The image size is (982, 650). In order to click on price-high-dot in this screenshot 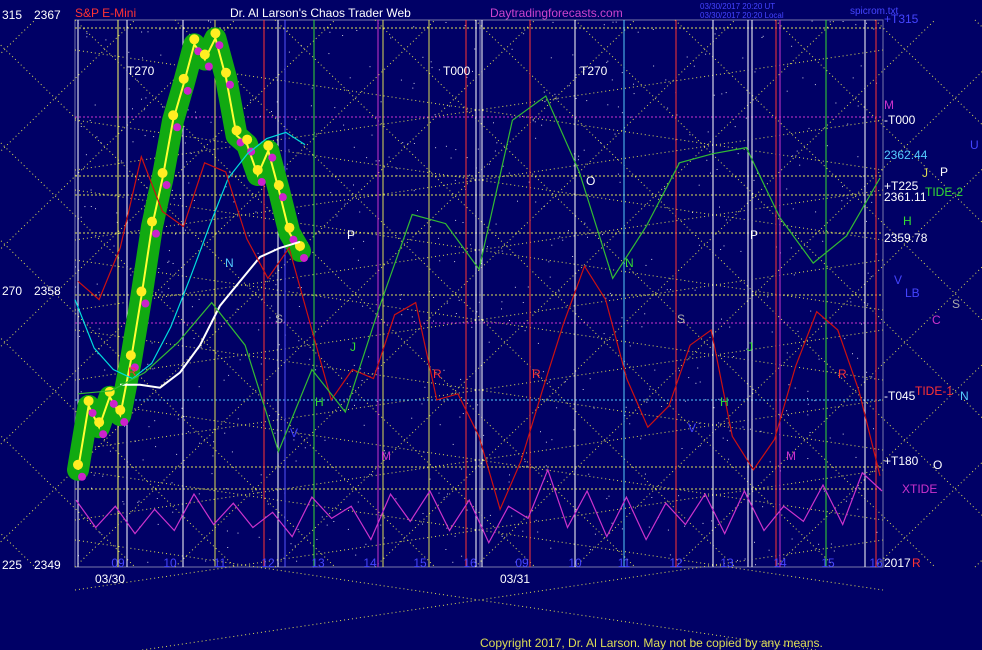, I will do `click(289, 227)`.